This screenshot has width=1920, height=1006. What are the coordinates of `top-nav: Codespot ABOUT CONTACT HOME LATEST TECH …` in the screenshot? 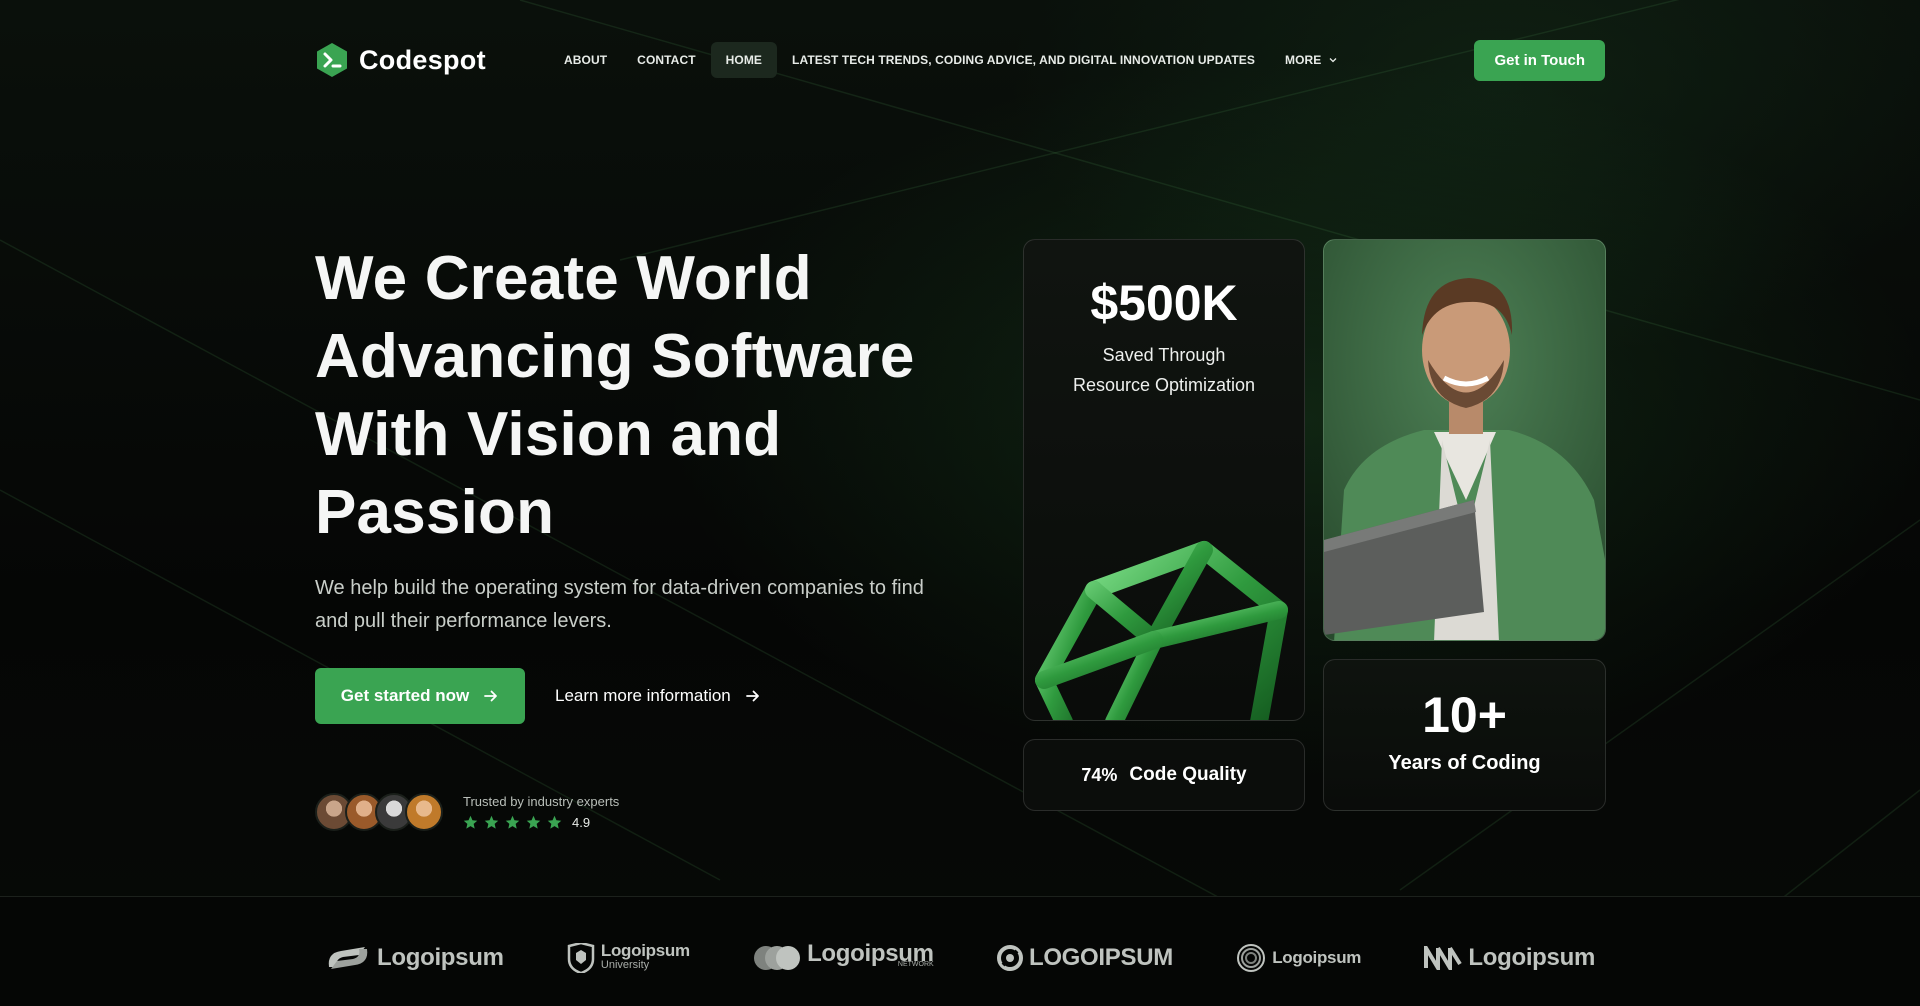 It's located at (960, 60).